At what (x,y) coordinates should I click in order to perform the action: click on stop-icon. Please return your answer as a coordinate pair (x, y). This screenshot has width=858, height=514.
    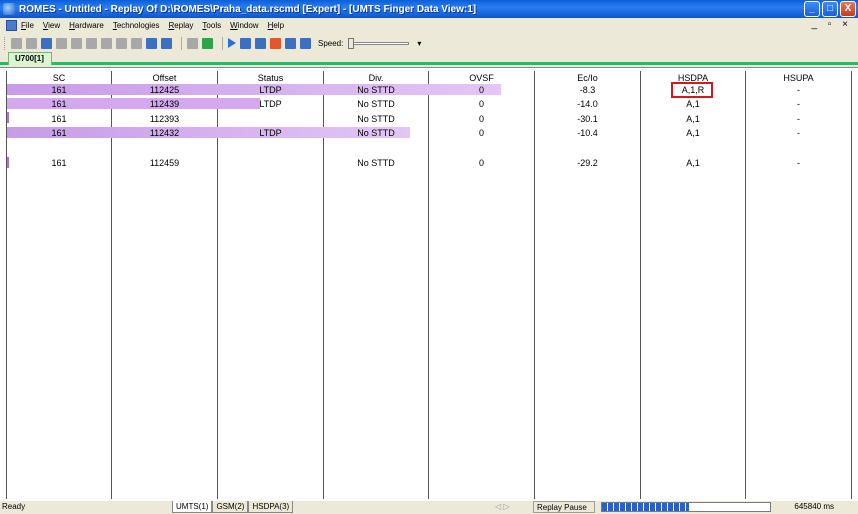
    Looking at the image, I should click on (275, 43).